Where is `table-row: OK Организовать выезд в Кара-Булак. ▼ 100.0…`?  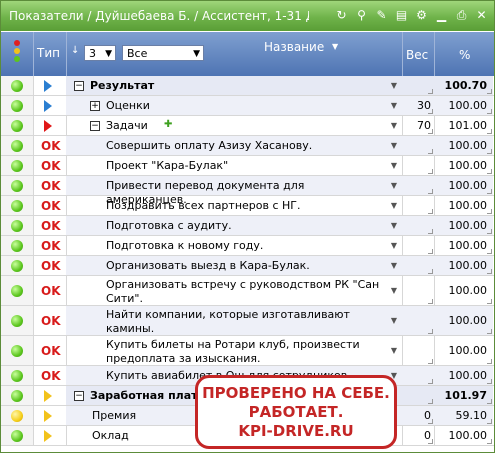 table-row: OK Организовать выезд в Кара-Булак. ▼ 100.0… is located at coordinates (247, 266).